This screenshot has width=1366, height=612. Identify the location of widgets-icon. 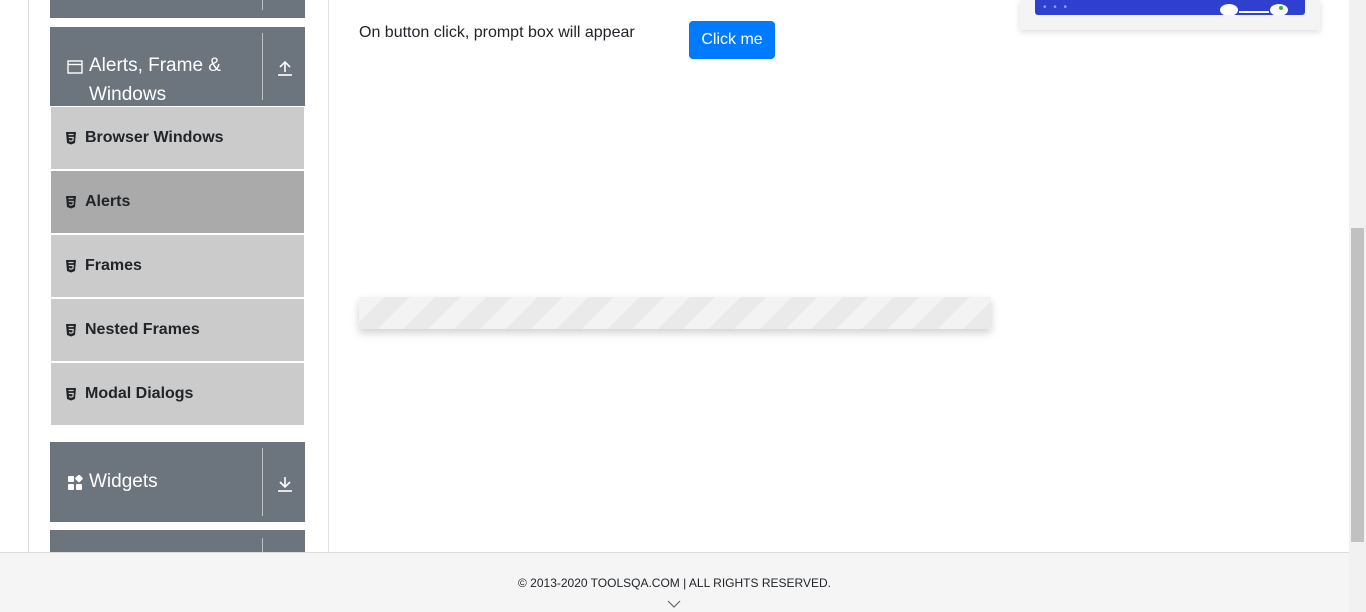
(75, 482).